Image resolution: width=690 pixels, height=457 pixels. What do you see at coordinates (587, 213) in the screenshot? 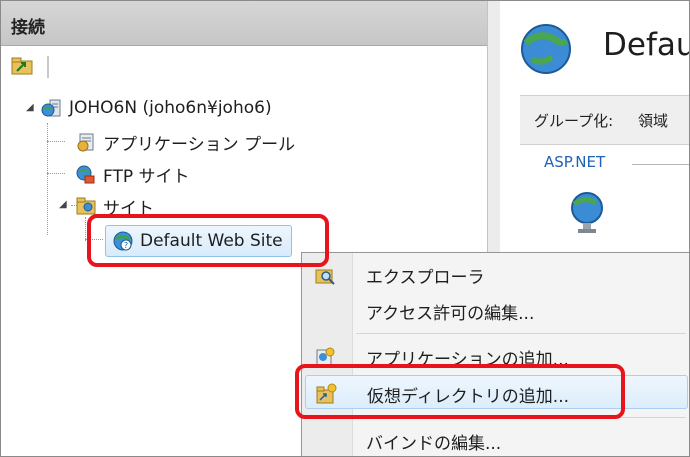
I see `aspnet-feature-icon` at bounding box center [587, 213].